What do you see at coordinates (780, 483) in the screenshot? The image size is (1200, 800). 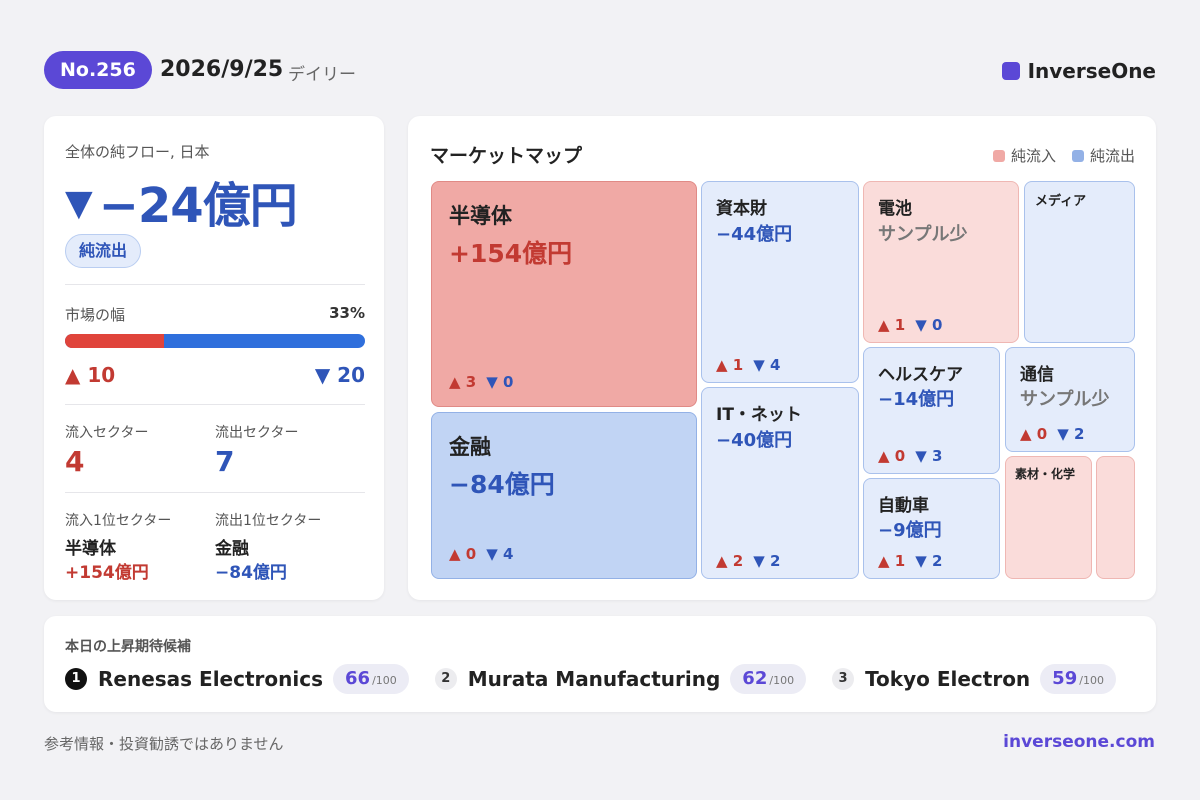 I see `tile-it-net: IT・ネット −40億円 ▲ 2 ▼ 2` at bounding box center [780, 483].